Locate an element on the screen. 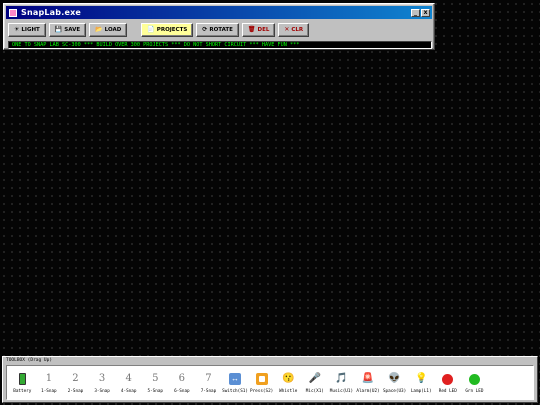  load-button: 📂 LOAD is located at coordinates (108, 30).